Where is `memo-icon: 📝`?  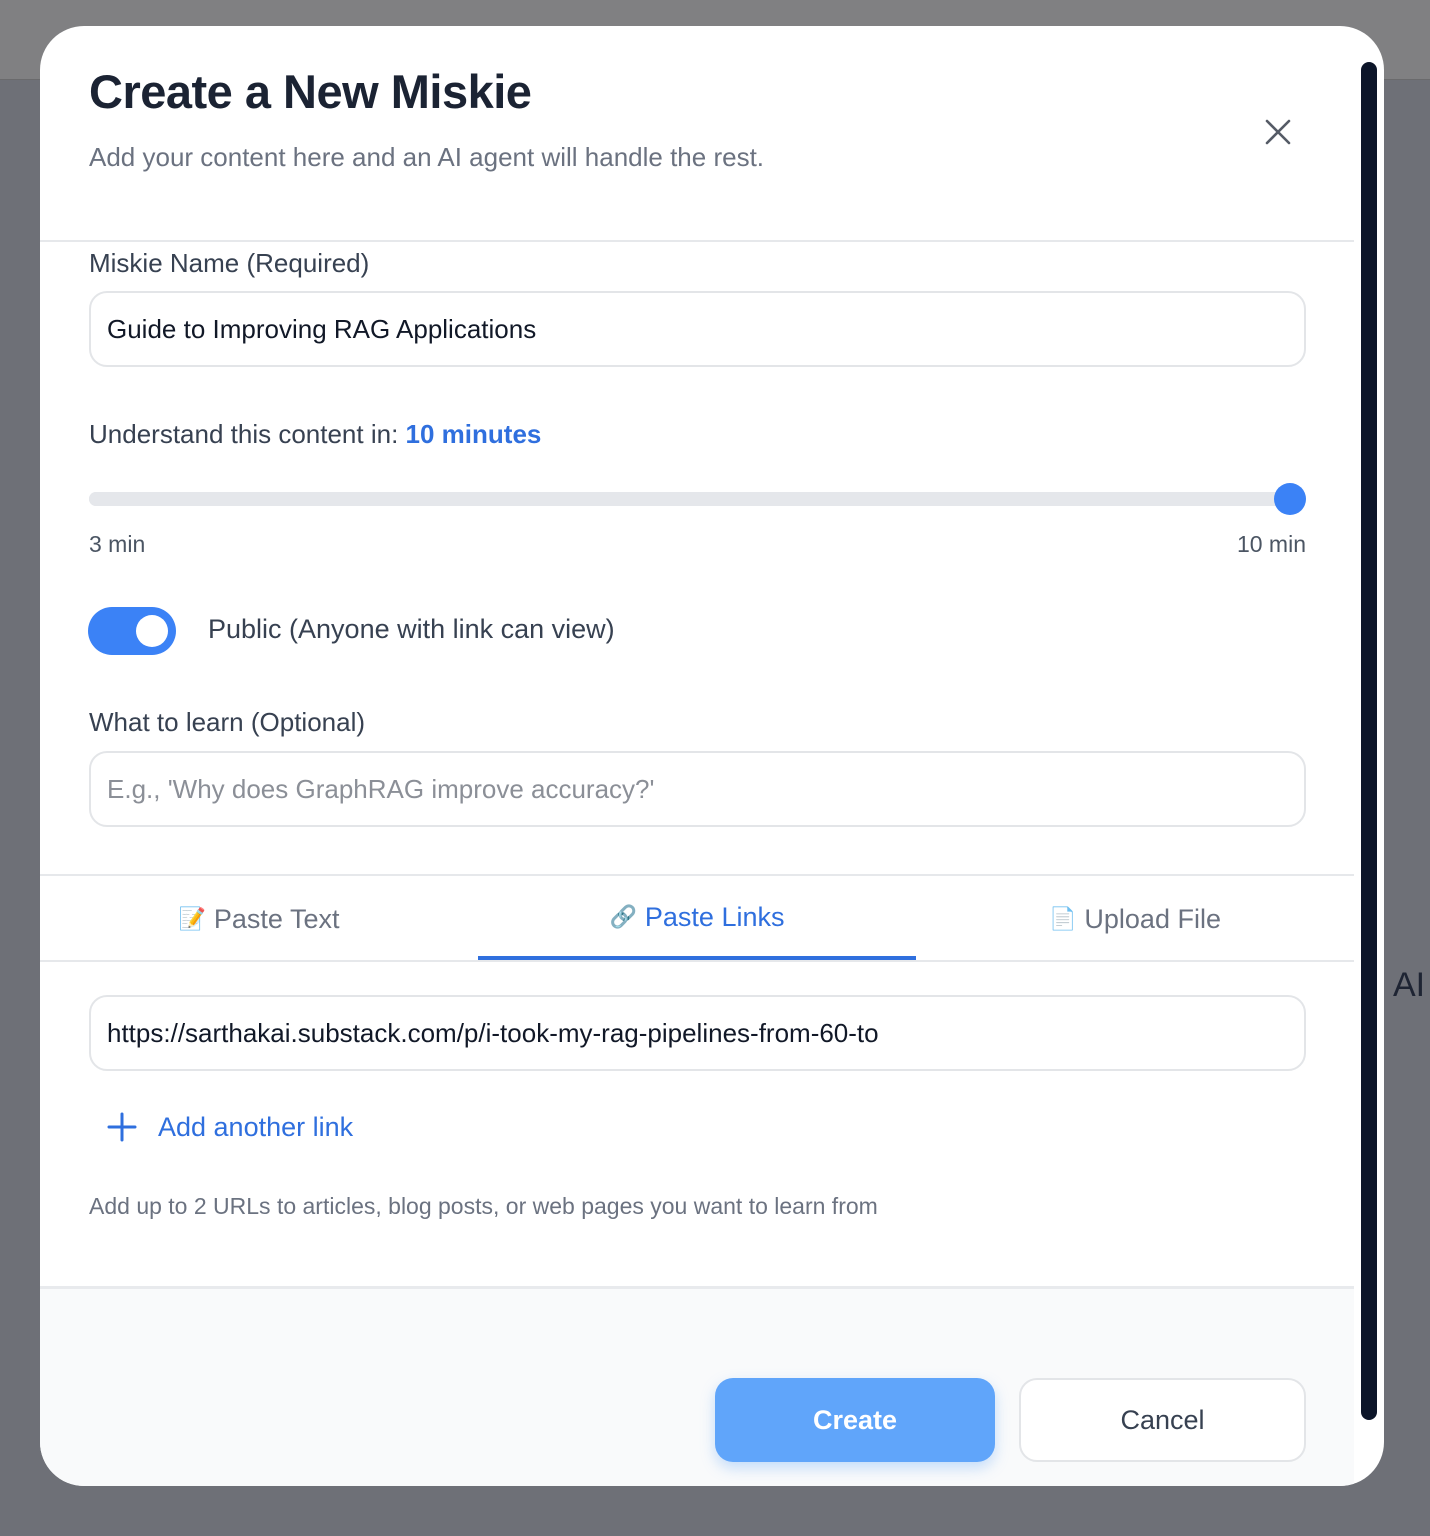
memo-icon: 📝 is located at coordinates (192, 918).